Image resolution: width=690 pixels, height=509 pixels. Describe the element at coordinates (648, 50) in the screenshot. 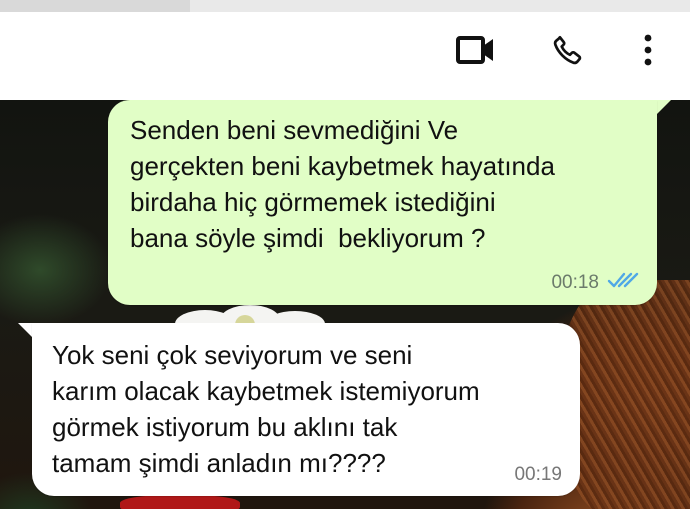

I see `more-options-icon` at that location.